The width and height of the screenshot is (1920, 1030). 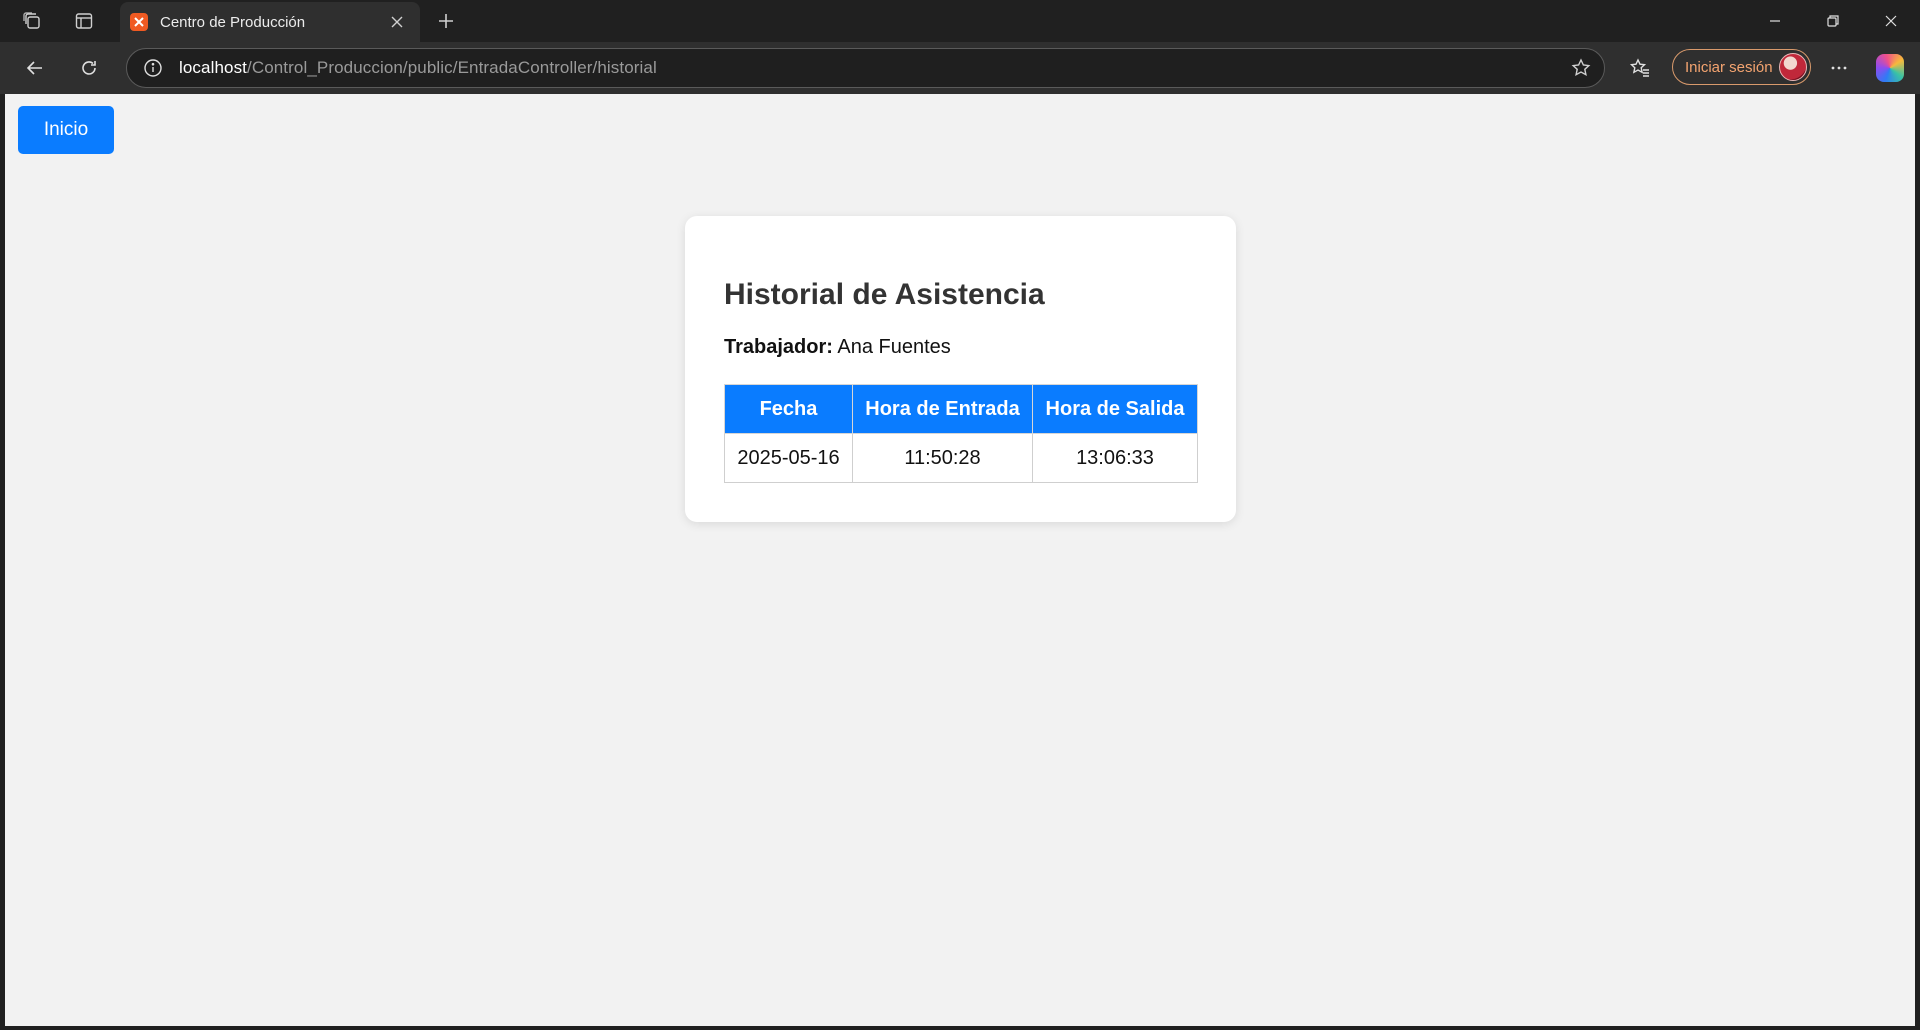 What do you see at coordinates (960, 21) in the screenshot?
I see `tab-strip: Centro de Producción` at bounding box center [960, 21].